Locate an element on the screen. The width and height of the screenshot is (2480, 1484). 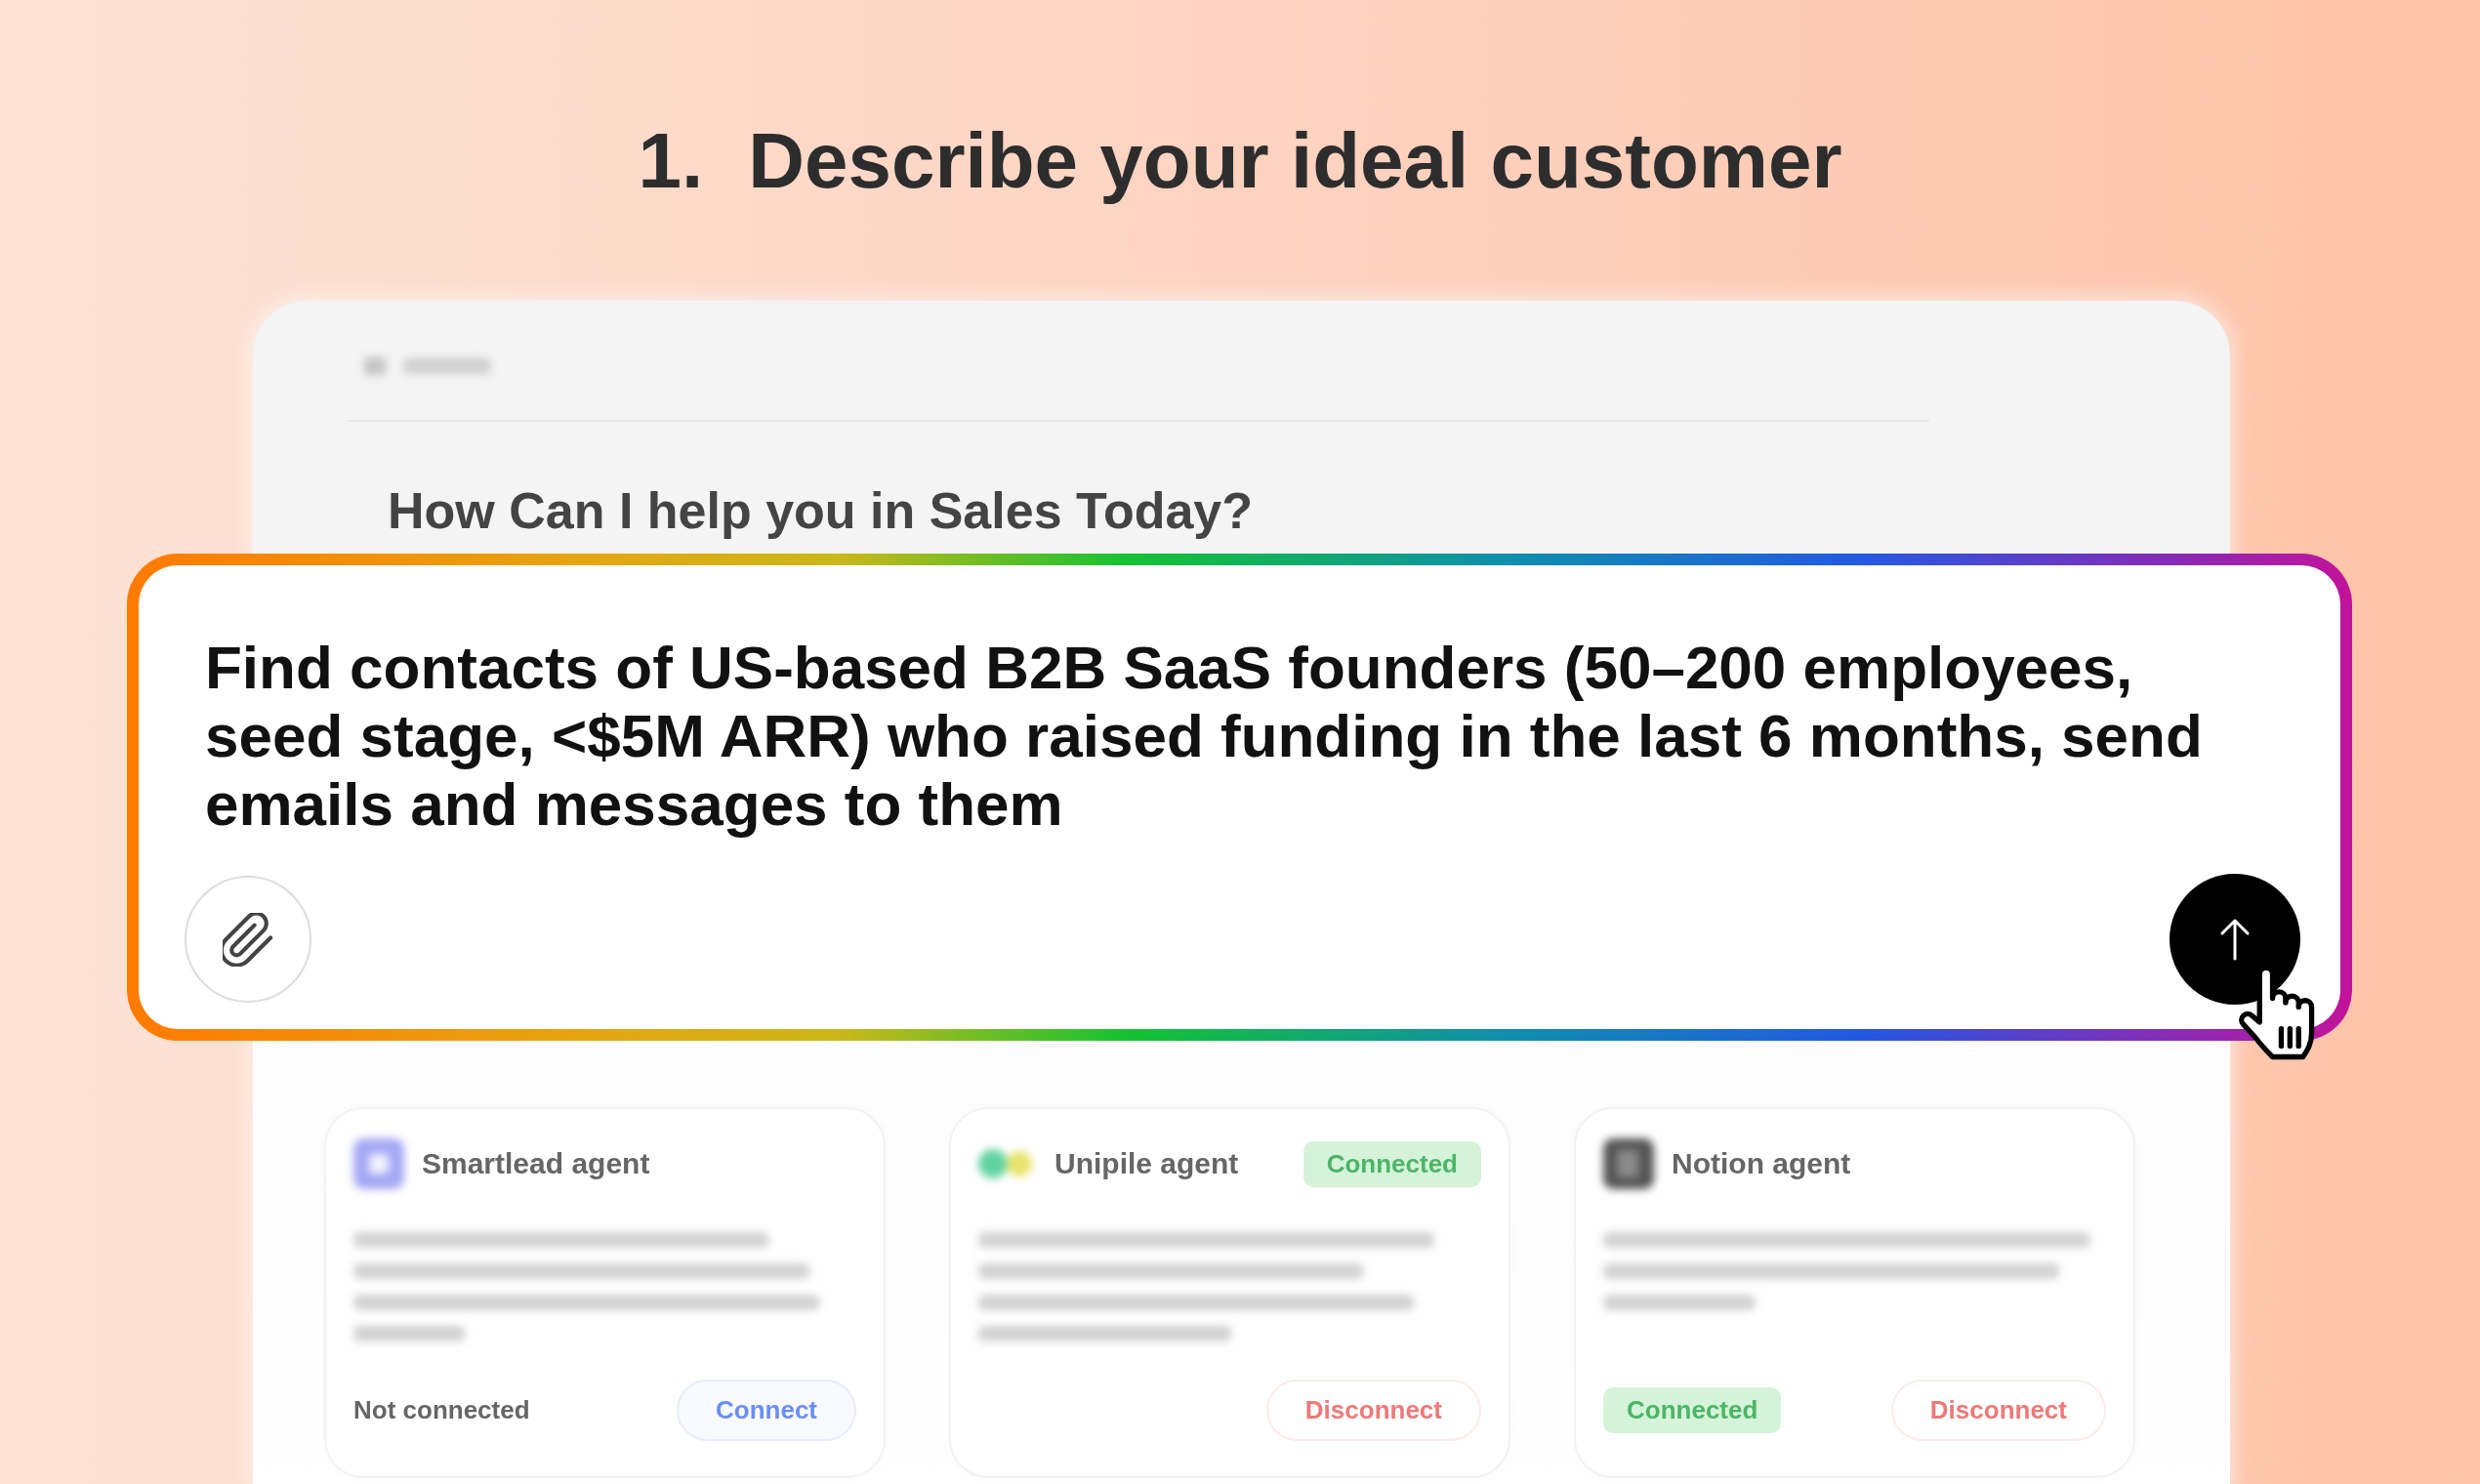
status-text: Not connected is located at coordinates (441, 1410).